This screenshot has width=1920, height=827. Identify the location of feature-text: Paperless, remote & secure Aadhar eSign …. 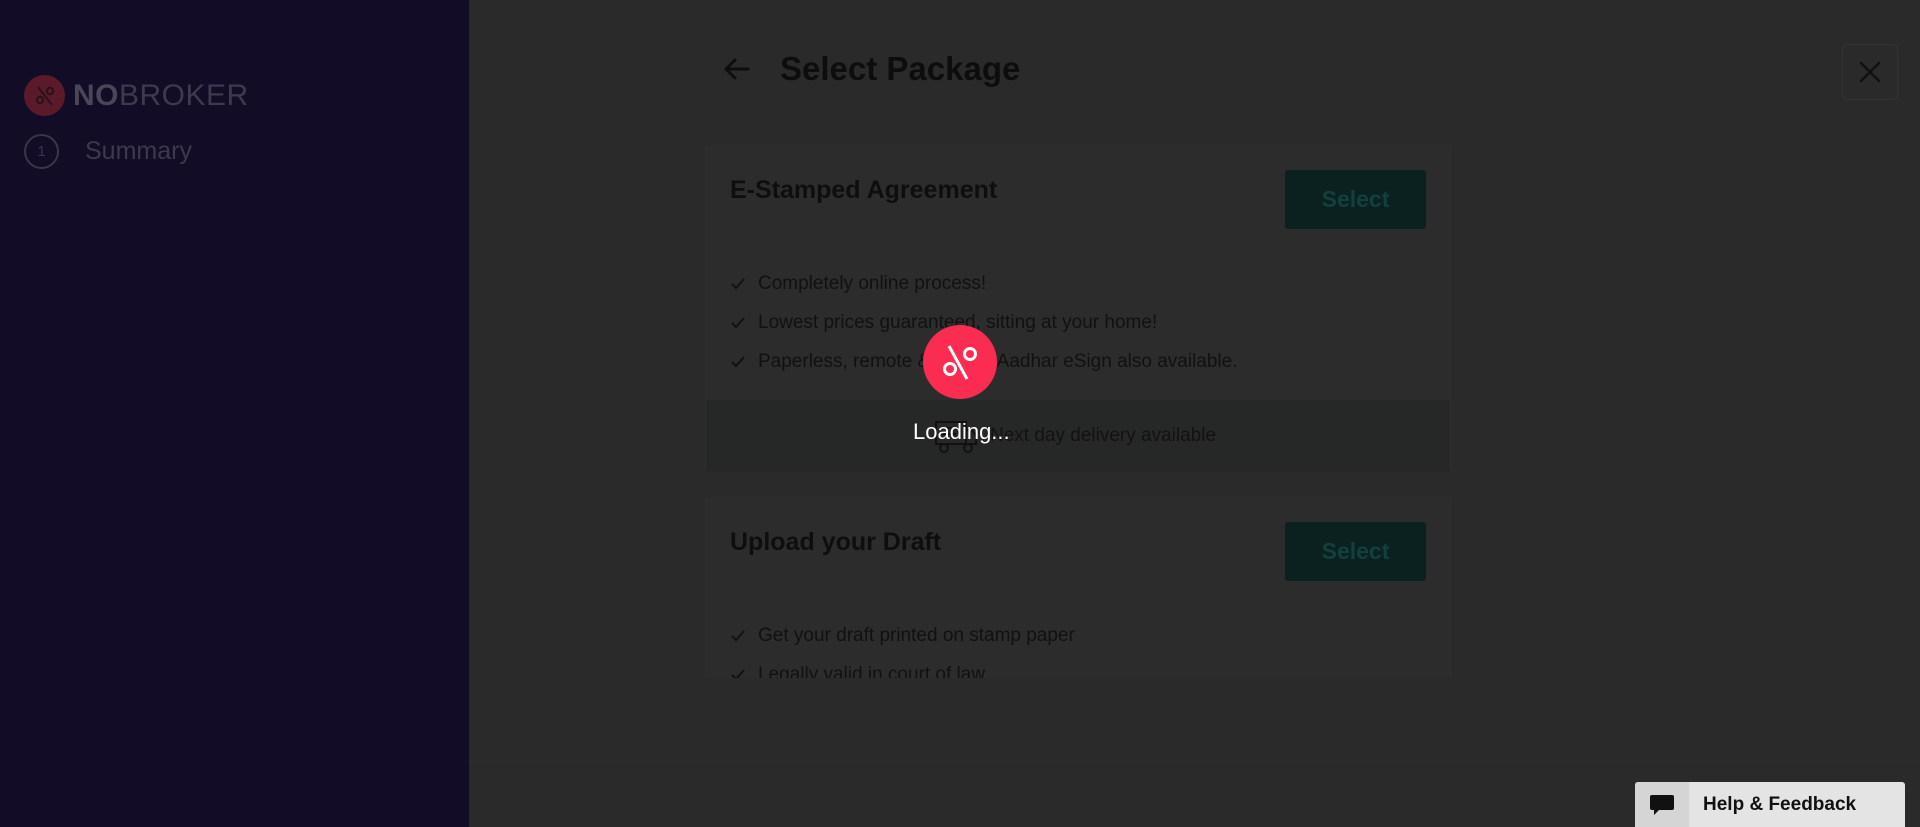
(998, 361).